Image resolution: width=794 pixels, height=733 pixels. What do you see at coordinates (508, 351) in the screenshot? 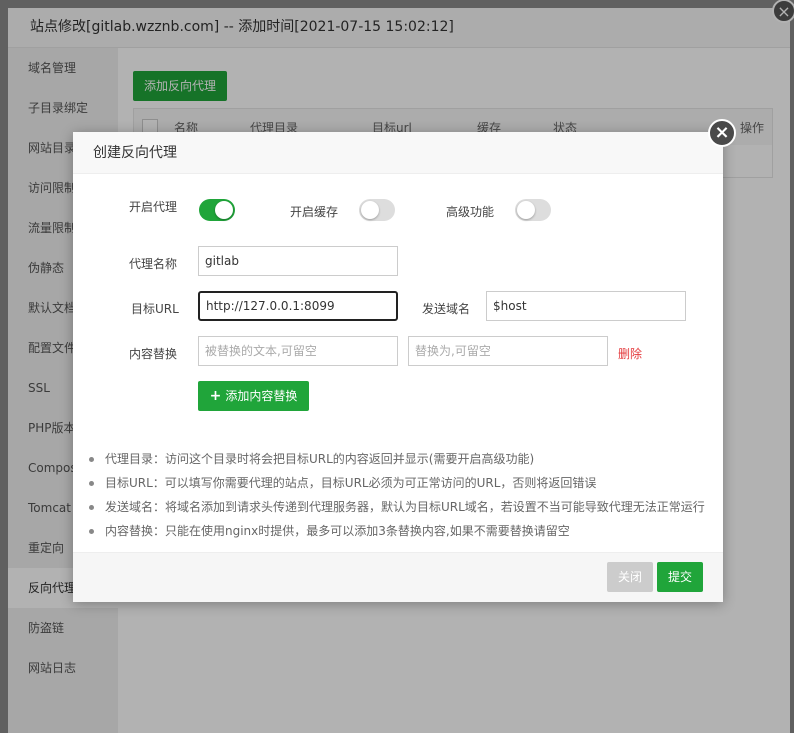
I see `replace-to-input` at bounding box center [508, 351].